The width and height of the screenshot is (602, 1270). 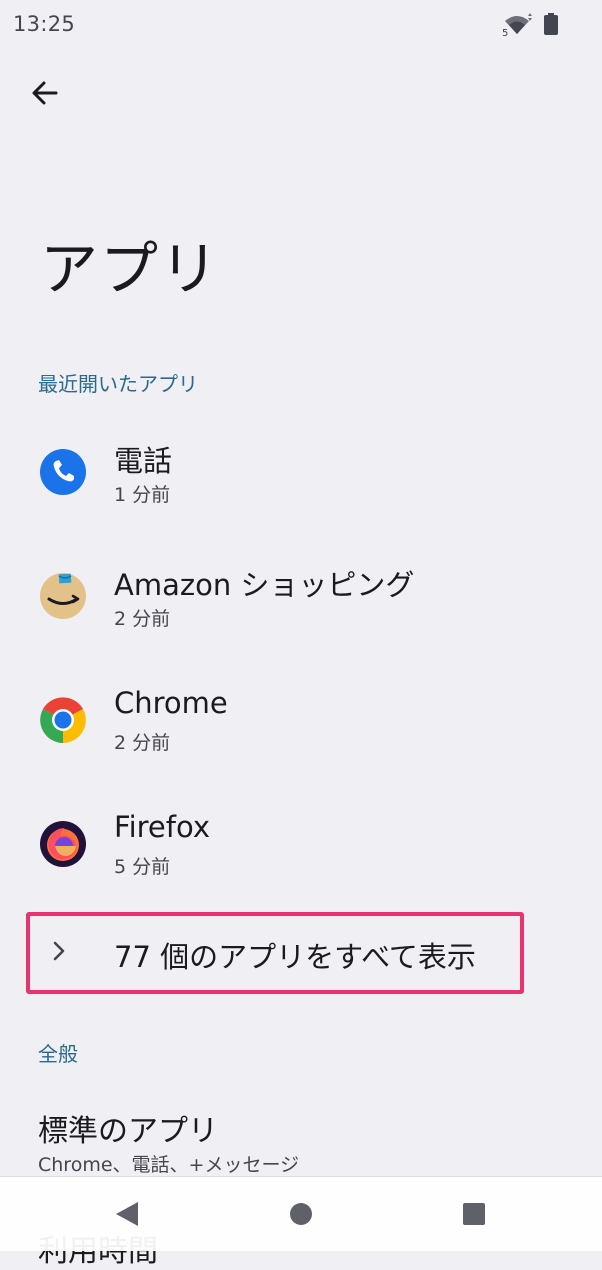 What do you see at coordinates (505, 32) in the screenshot?
I see `wifi-badge: 5` at bounding box center [505, 32].